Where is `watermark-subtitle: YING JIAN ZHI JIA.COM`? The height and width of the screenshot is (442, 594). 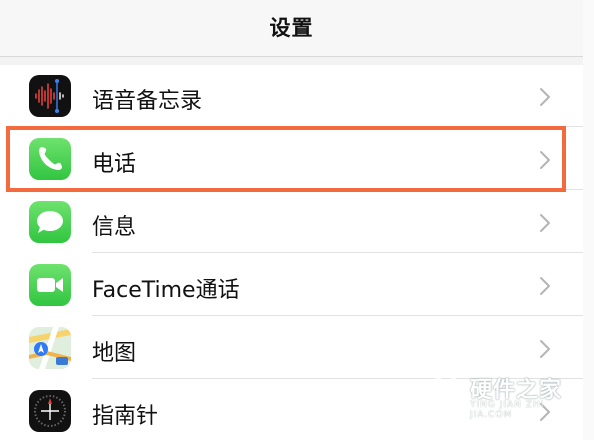 watermark-subtitle: YING JIAN ZHI JIA.COM is located at coordinates (507, 410).